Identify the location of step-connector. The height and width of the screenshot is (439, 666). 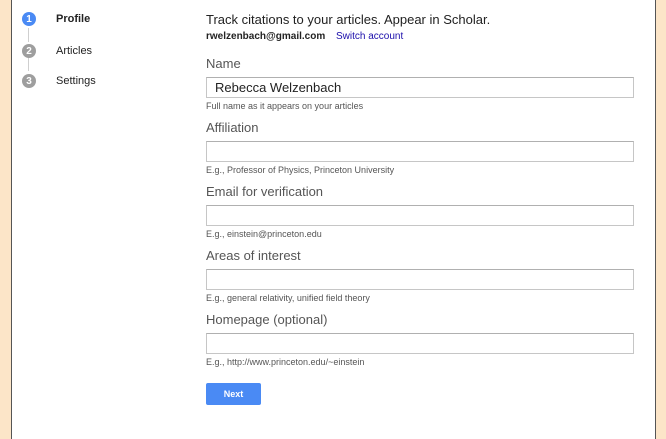
(28, 35).